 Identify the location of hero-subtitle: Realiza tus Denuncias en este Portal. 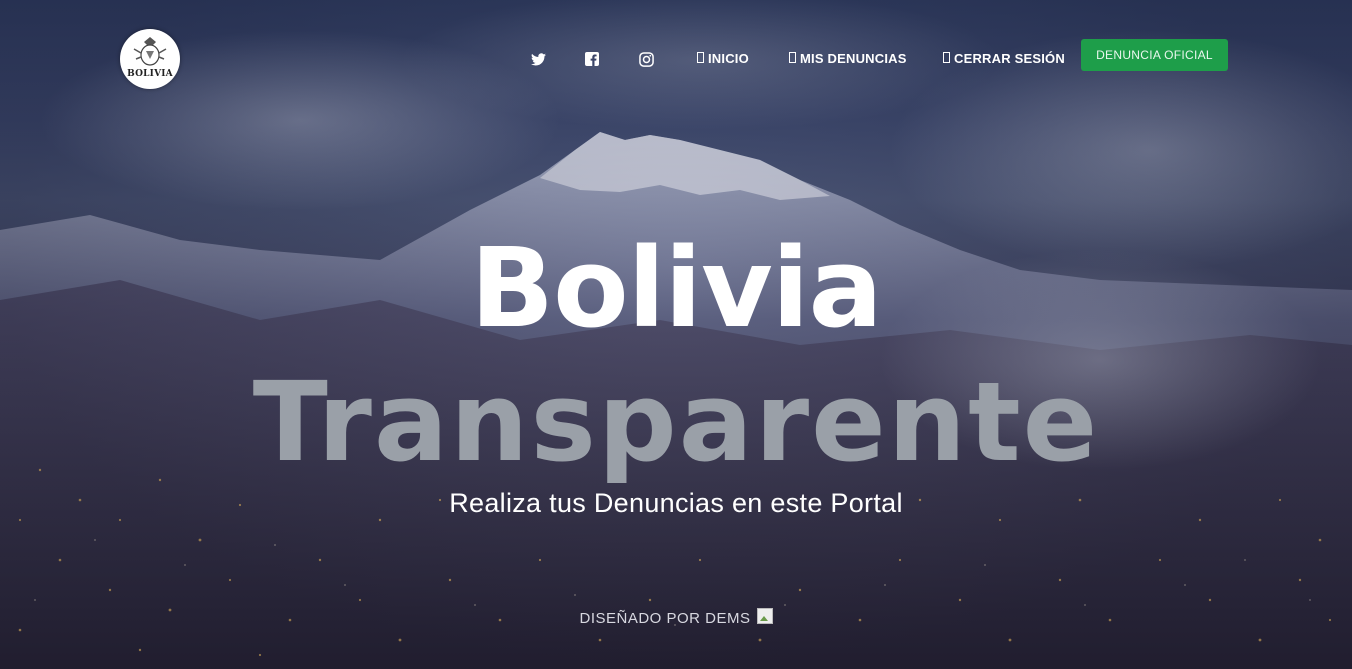
(676, 503).